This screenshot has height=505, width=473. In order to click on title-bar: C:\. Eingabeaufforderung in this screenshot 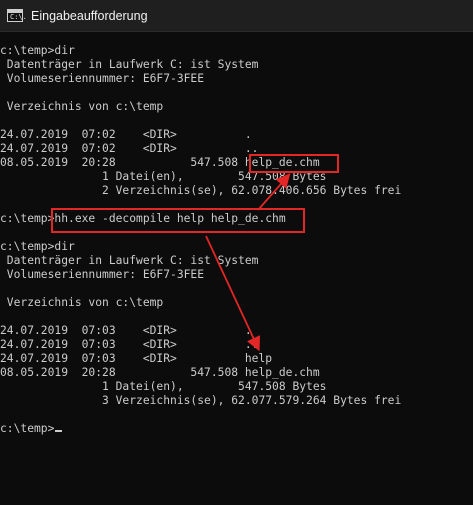, I will do `click(236, 16)`.